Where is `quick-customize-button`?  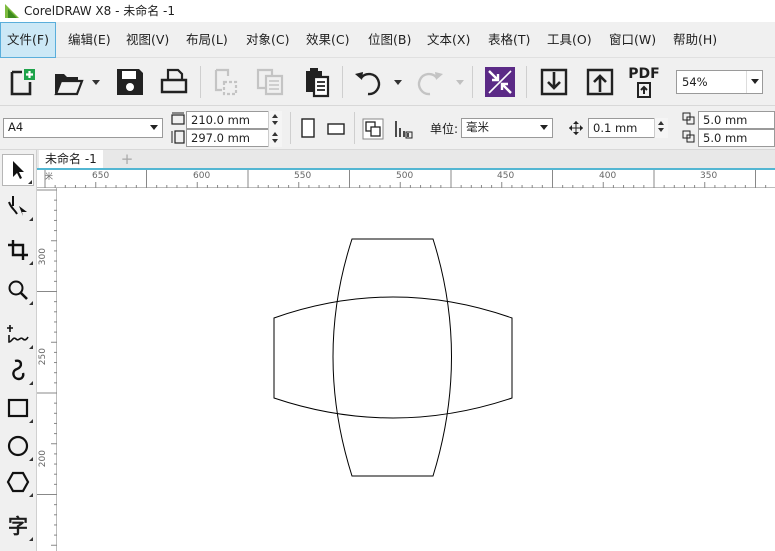 quick-customize-button is located at coordinates (500, 82).